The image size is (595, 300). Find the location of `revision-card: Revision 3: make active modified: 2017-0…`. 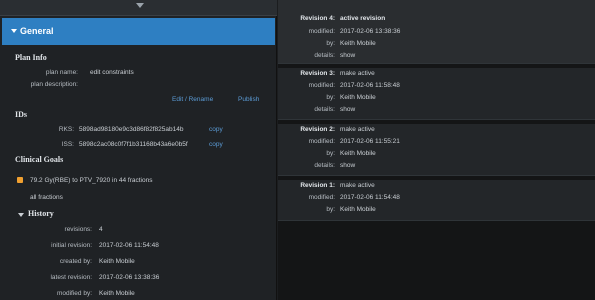

revision-card: Revision 3: make active modified: 2017-0… is located at coordinates (436, 94).